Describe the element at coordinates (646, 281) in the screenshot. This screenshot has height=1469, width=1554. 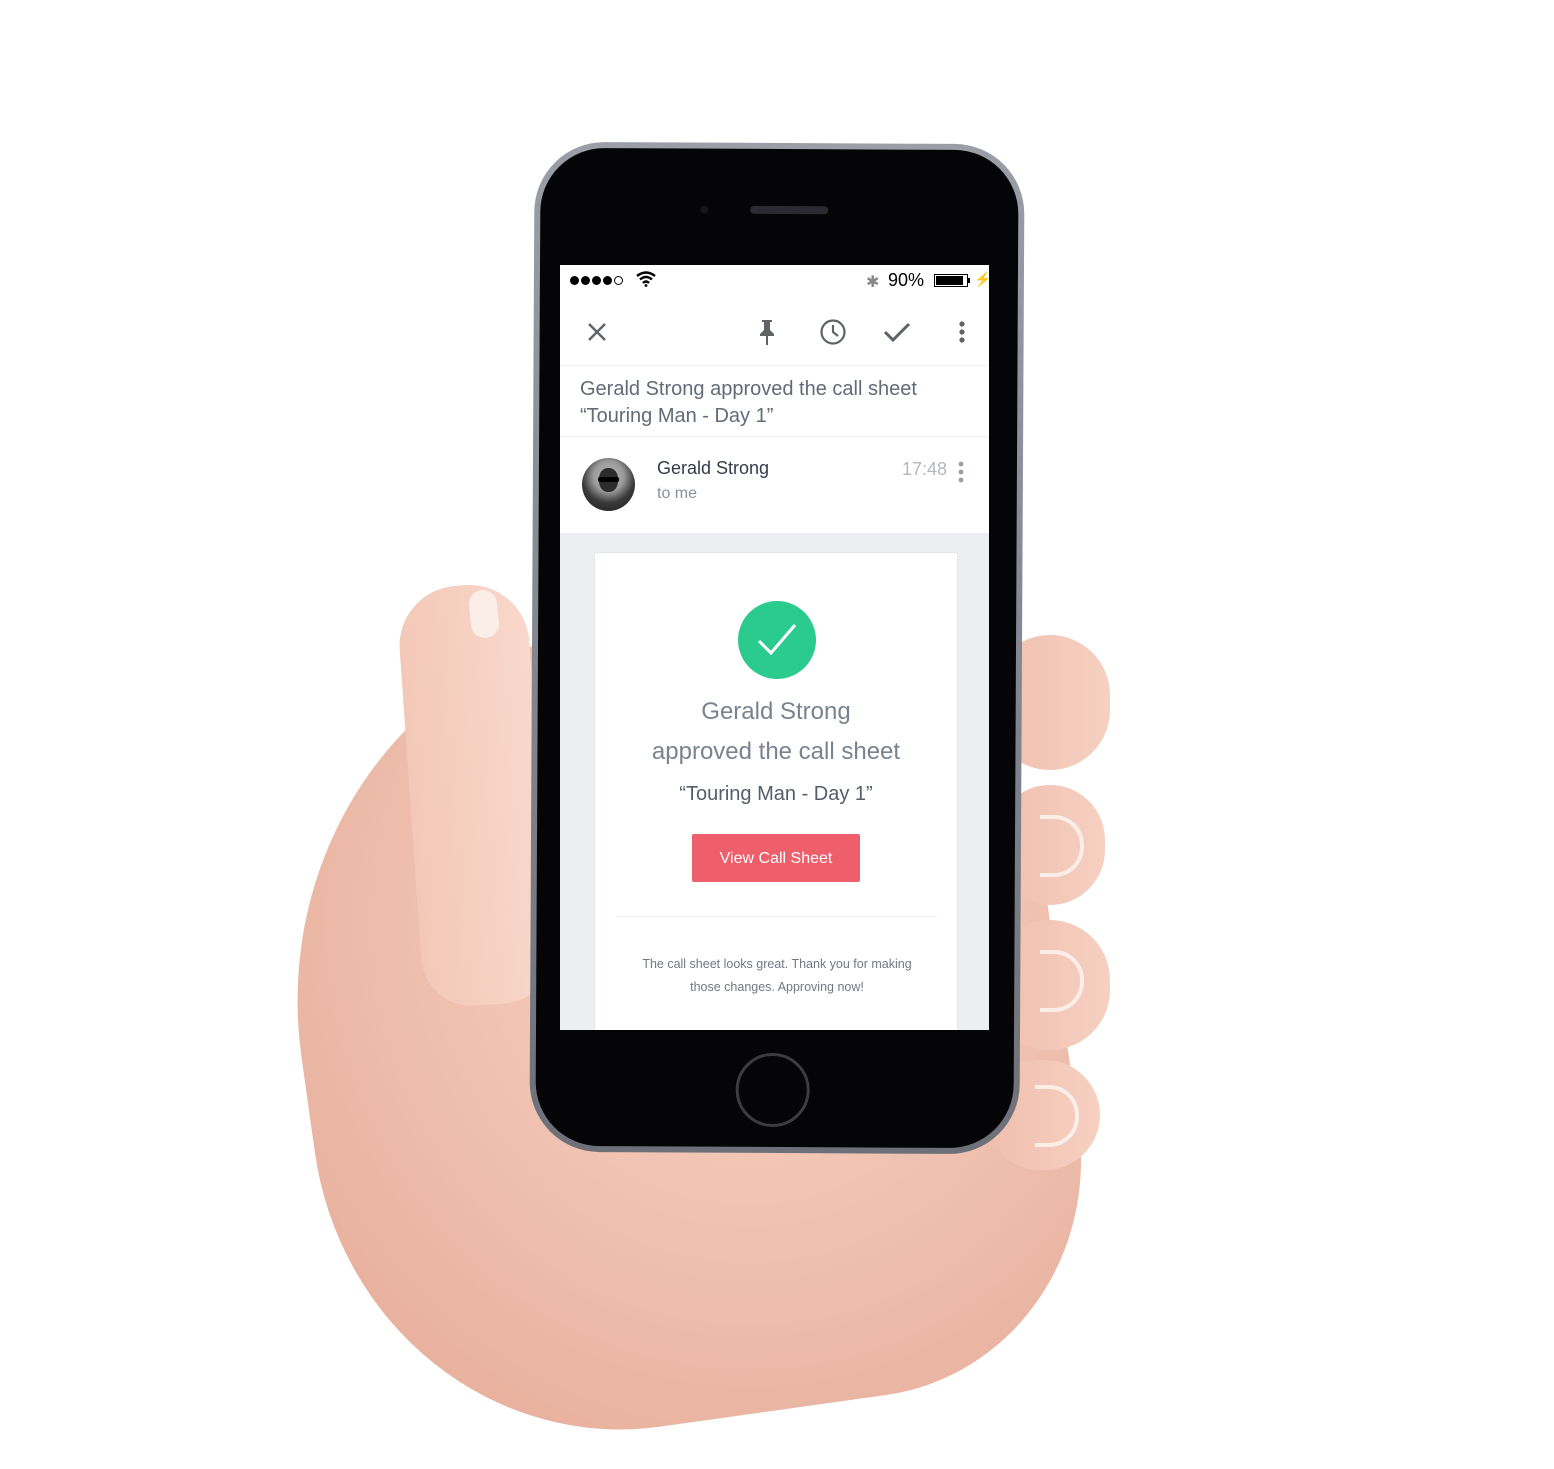
I see `wifi-icon` at that location.